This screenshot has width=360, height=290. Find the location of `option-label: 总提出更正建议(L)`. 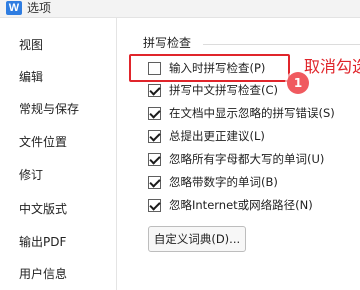

option-label: 总提出更正建议(L) is located at coordinates (217, 136).